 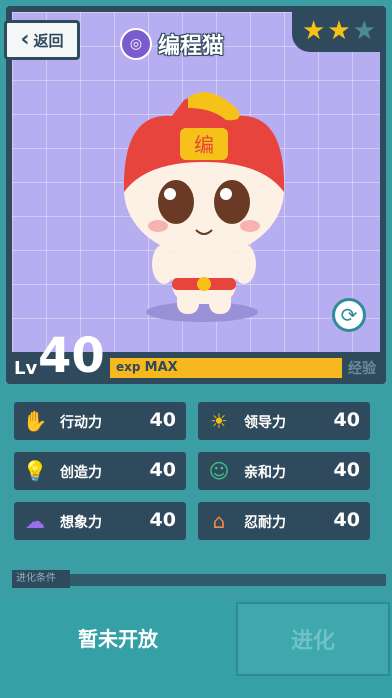 I want to click on stat-name: 创造力, so click(x=81, y=473).